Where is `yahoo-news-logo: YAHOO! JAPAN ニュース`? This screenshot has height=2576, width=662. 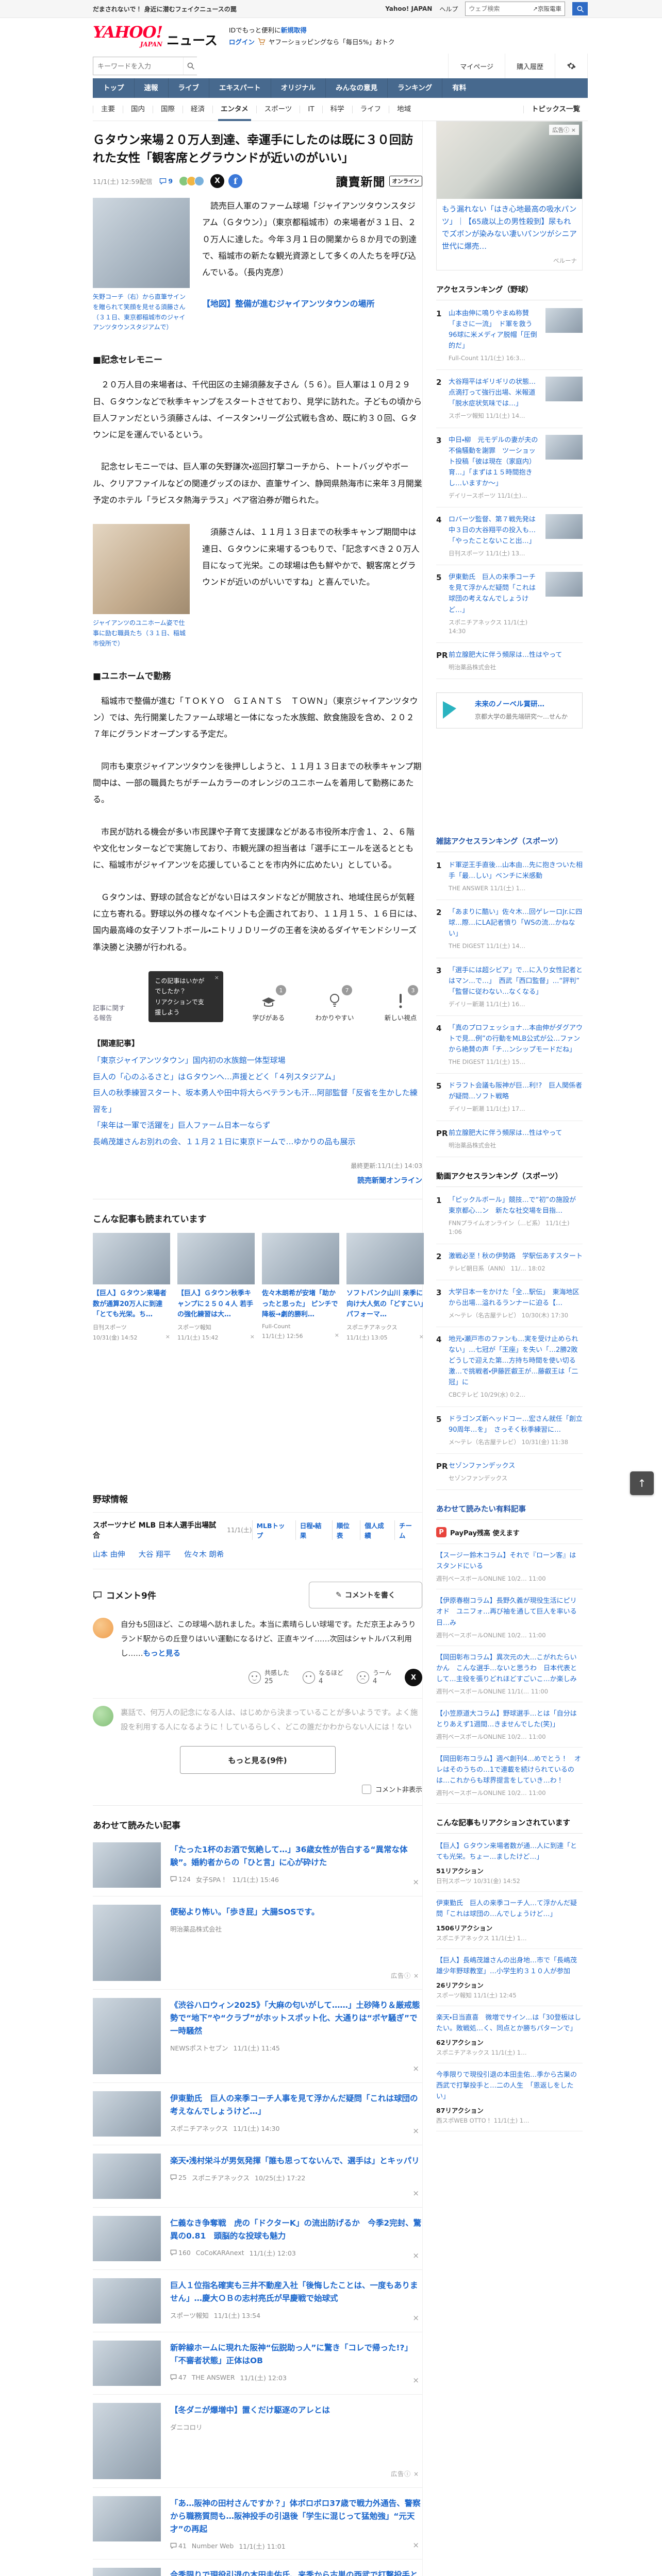
yahoo-news-logo: YAHOO! JAPAN ニュース is located at coordinates (155, 36).